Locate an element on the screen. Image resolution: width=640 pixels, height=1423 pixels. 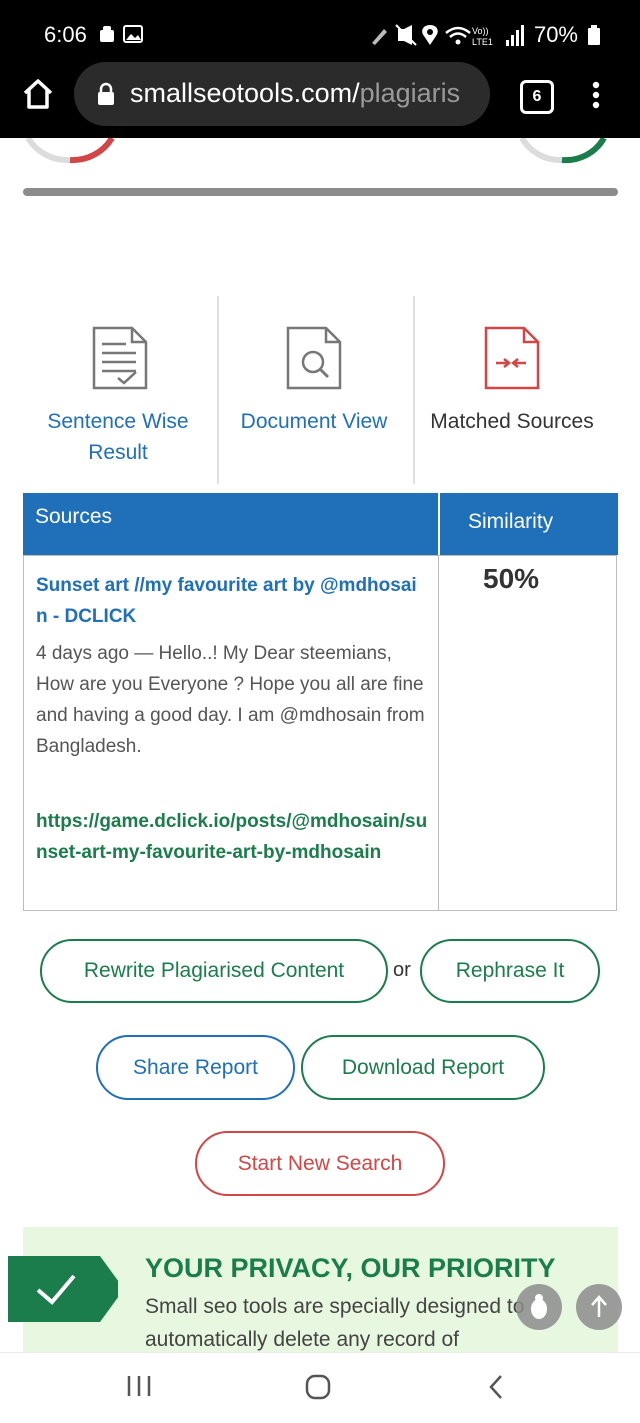
tab-document-view: Document View is located at coordinates (314, 391).